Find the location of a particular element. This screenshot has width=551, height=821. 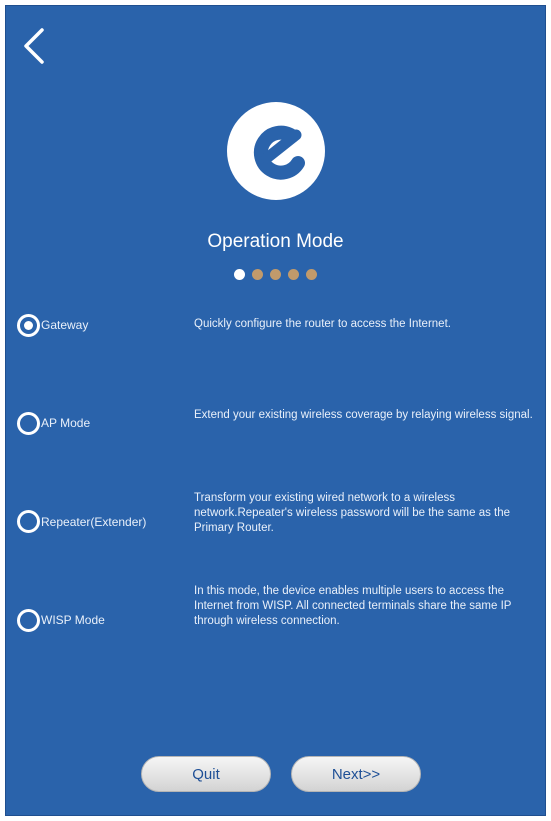

mode-label: Gateway is located at coordinates (65, 325).